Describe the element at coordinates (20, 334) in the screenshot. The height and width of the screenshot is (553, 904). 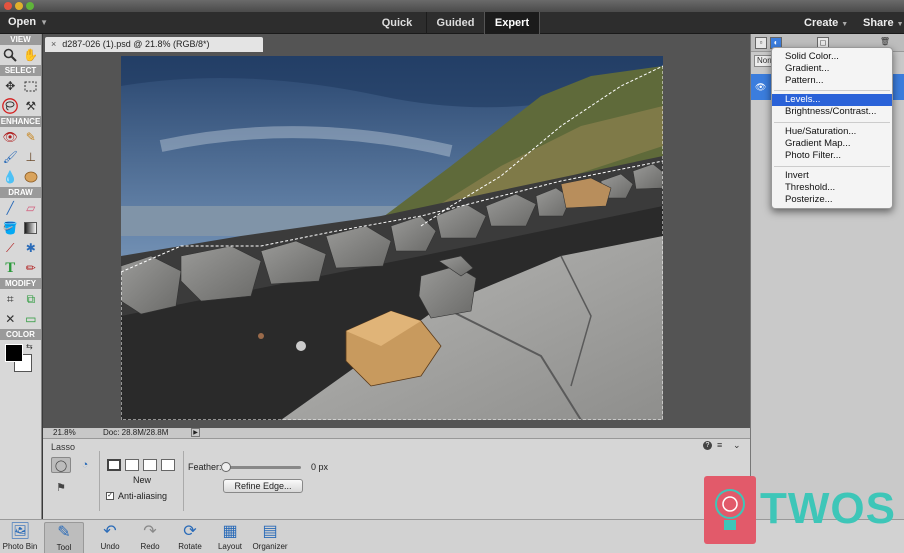
I see `section-label-color: COLOR` at that location.